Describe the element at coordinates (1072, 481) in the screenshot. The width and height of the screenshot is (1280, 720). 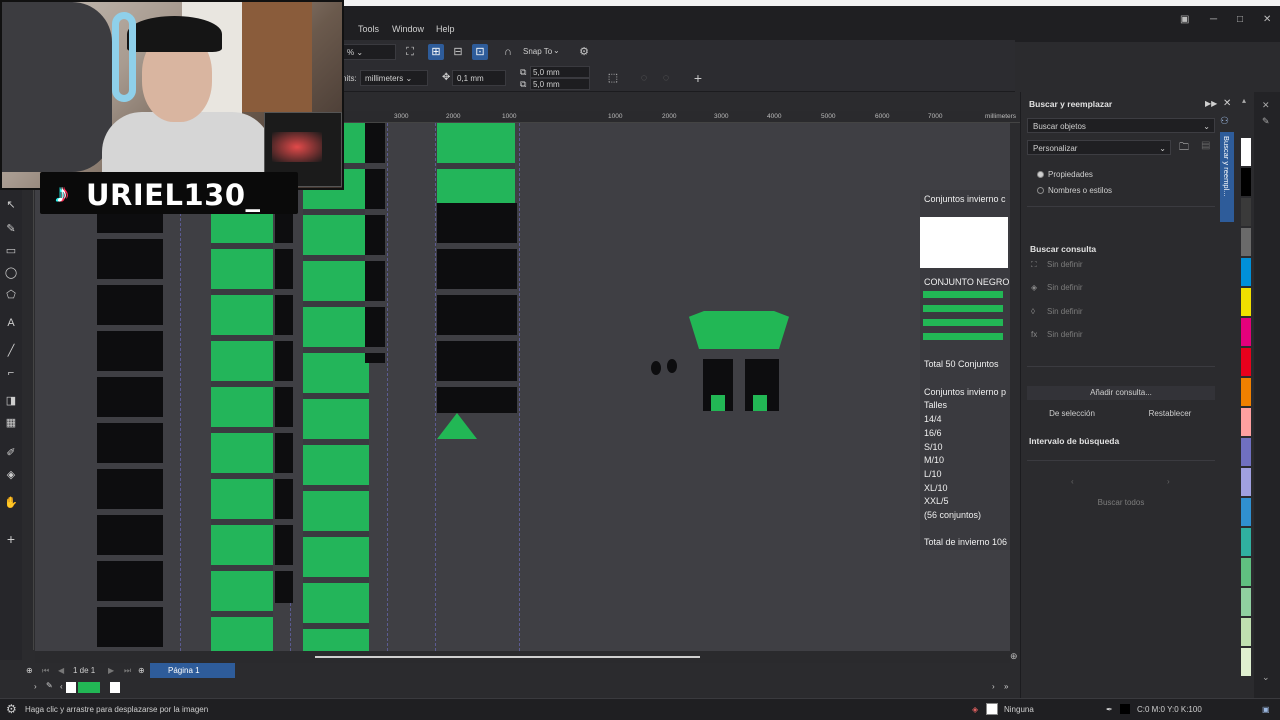
I see `prev-result-icon: ‹` at that location.